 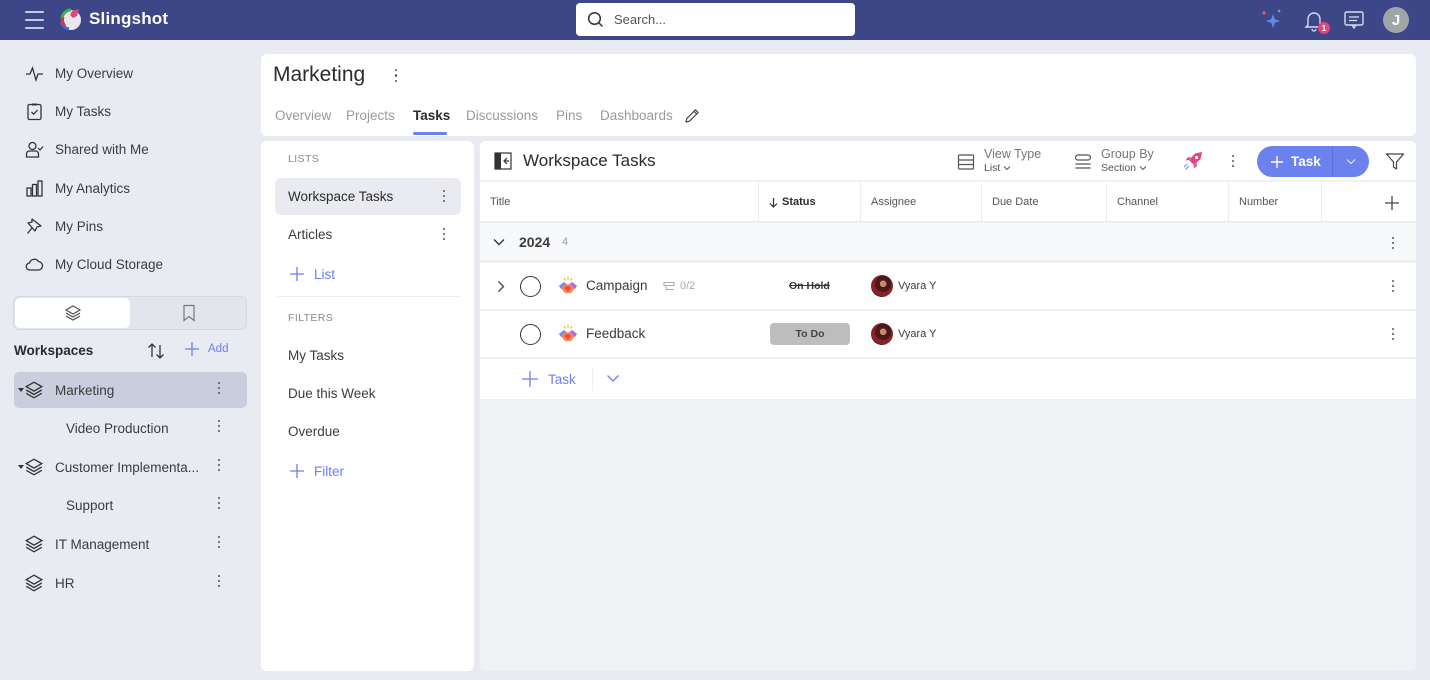 I want to click on list-item-articles: Articles, so click(x=368, y=234).